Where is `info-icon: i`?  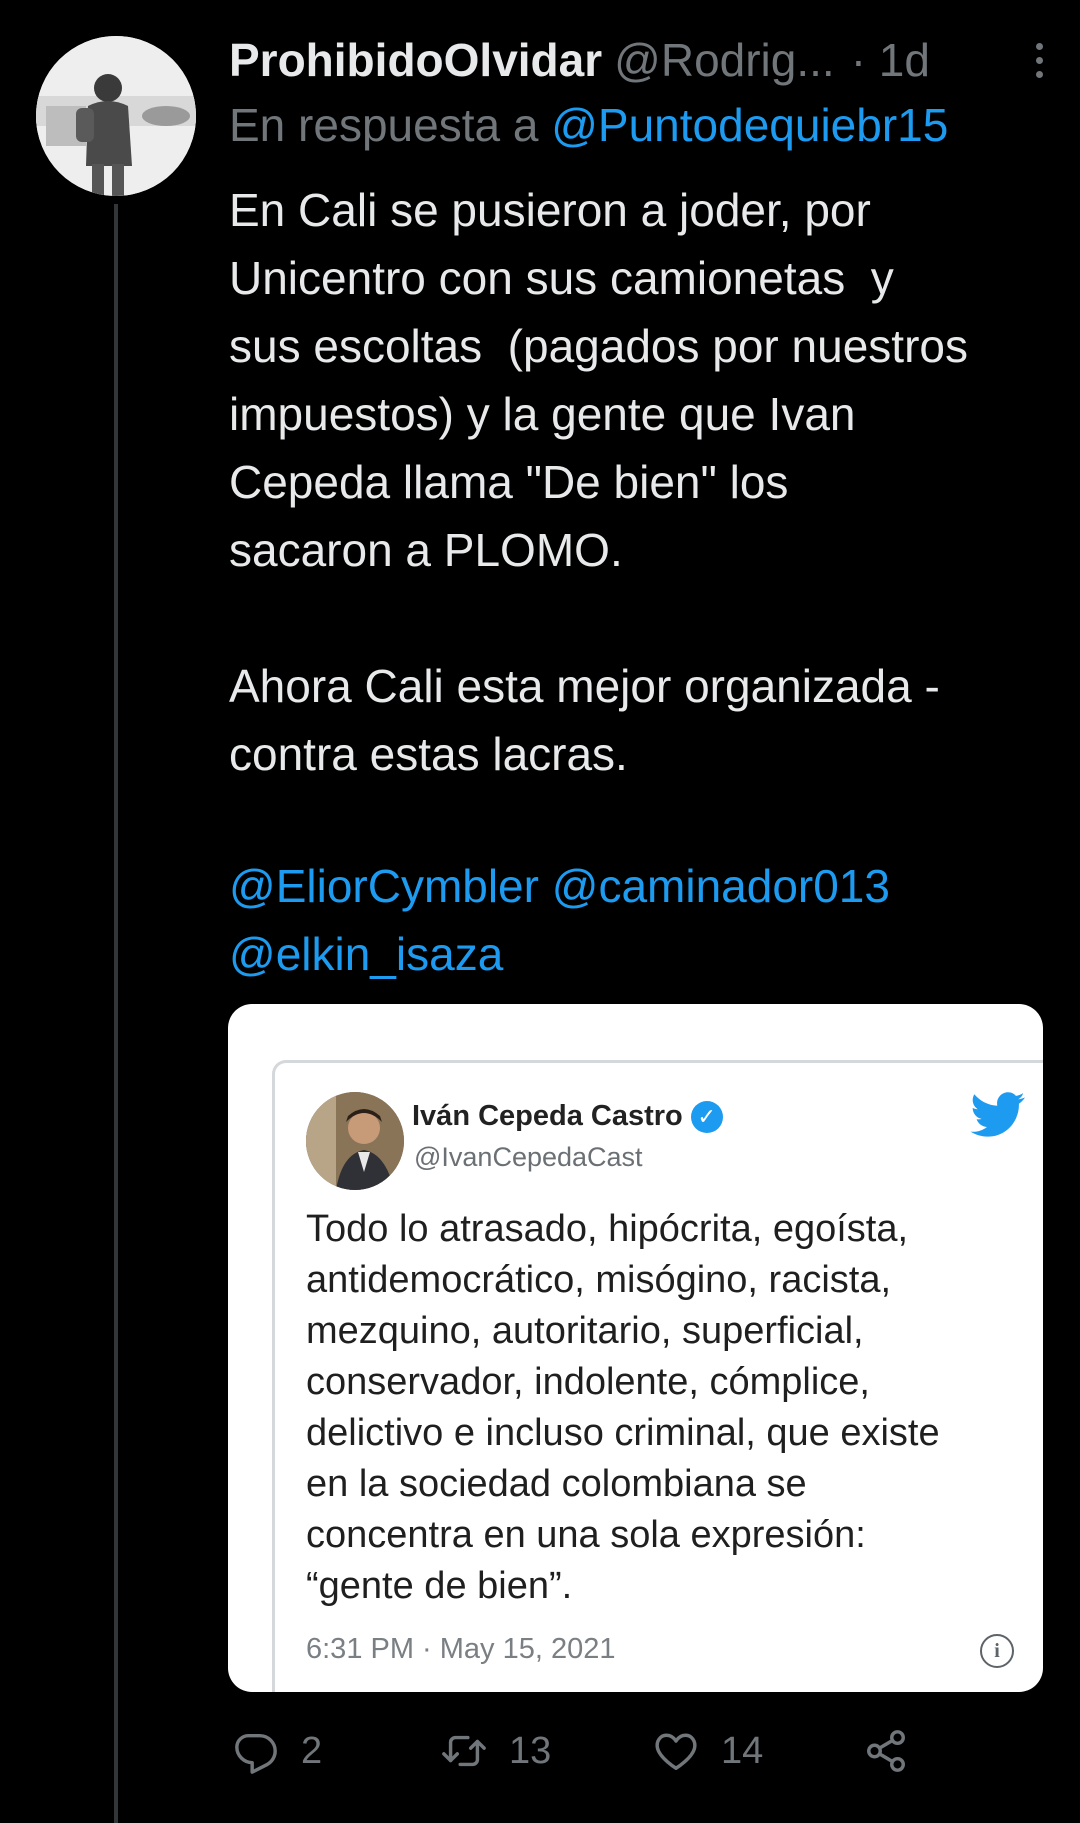
info-icon: i is located at coordinates (997, 1651).